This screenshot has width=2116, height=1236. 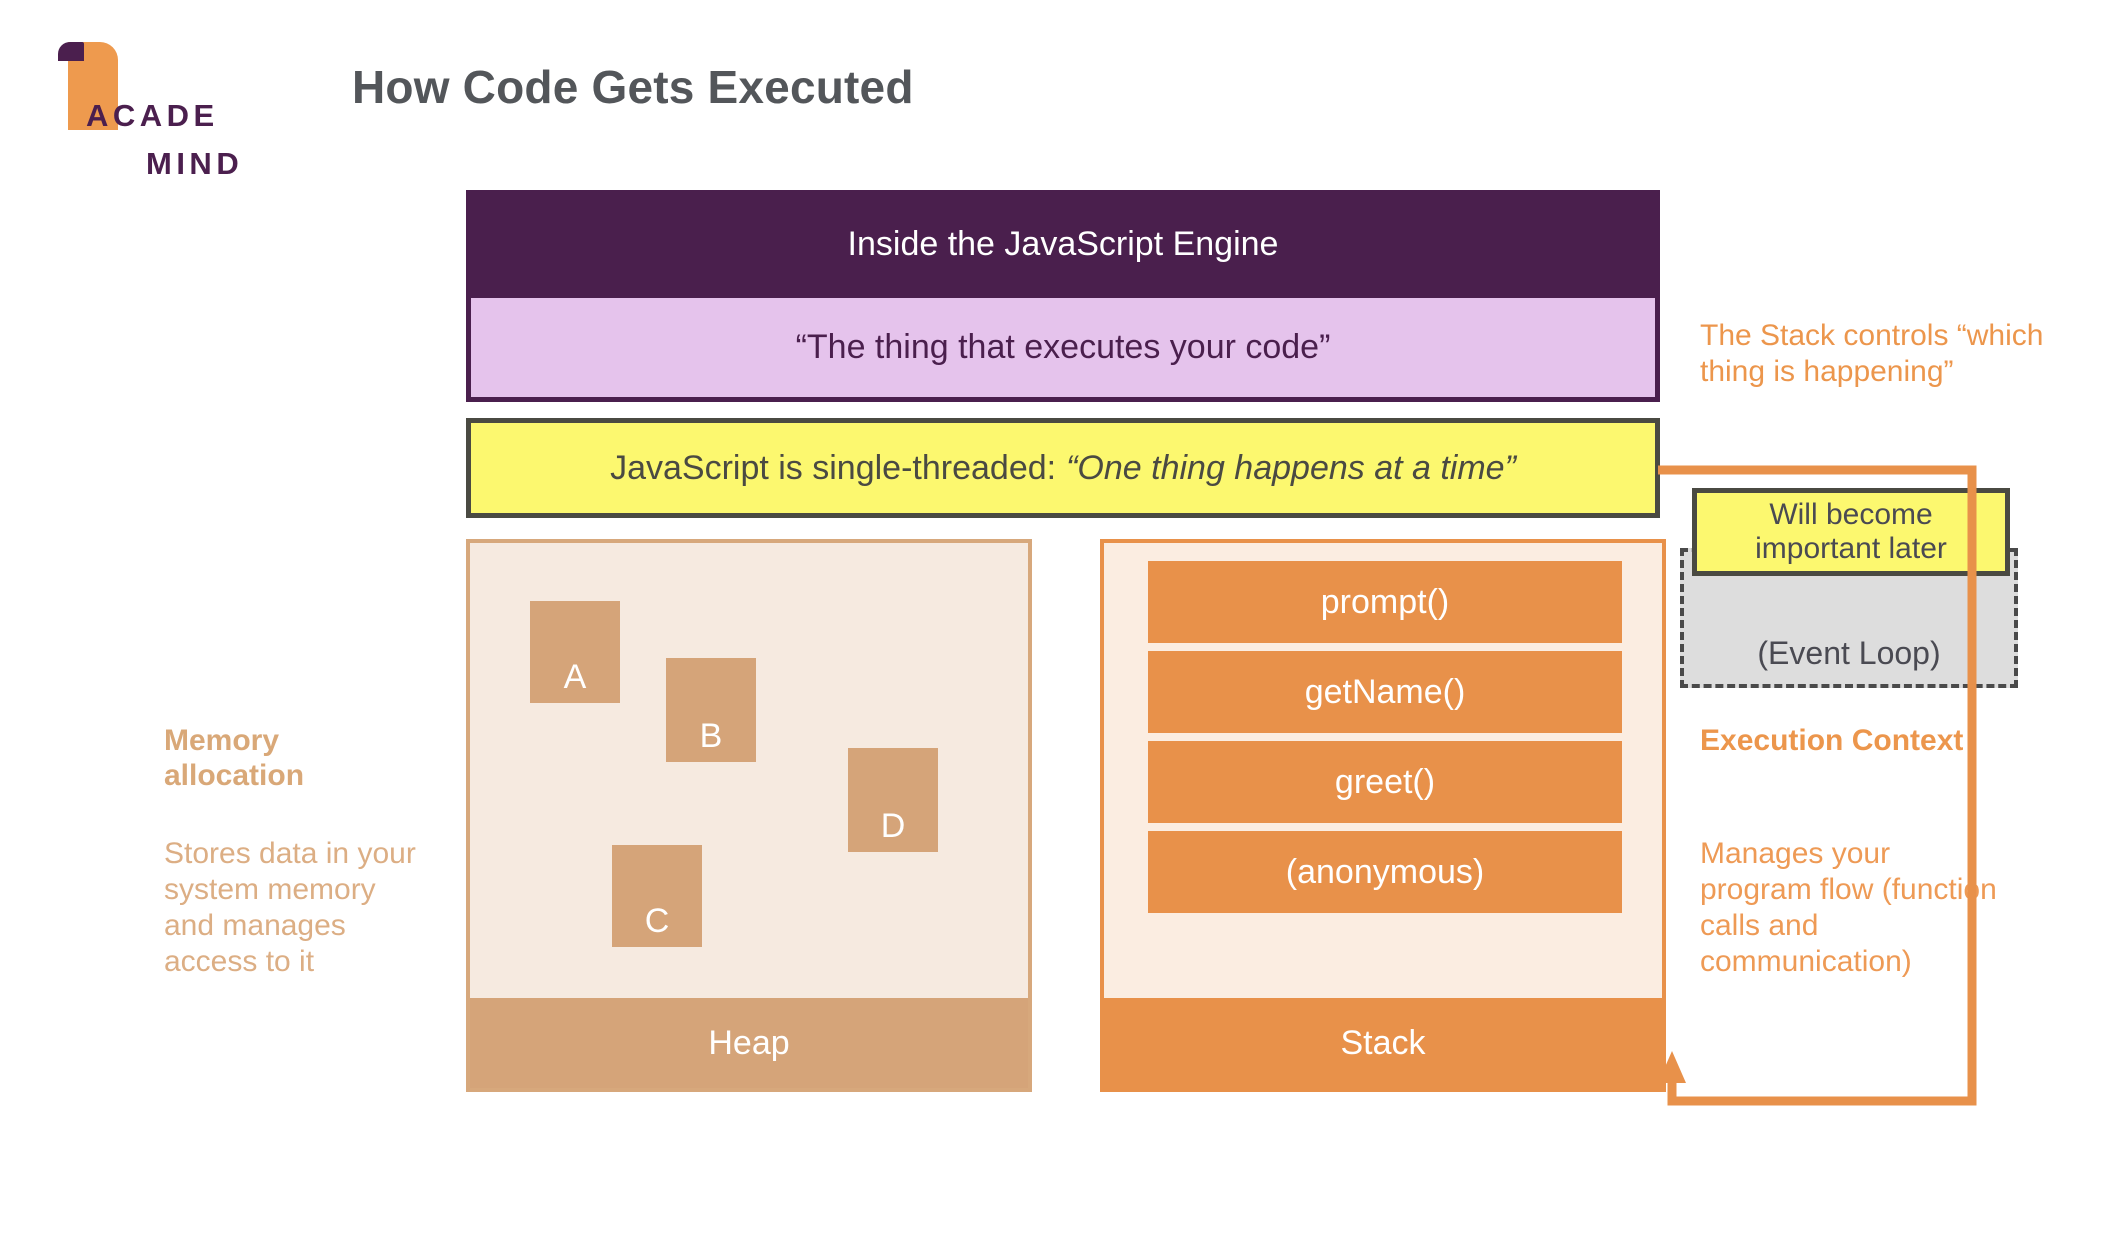 What do you see at coordinates (711, 736) in the screenshot?
I see `heap-block-label: B` at bounding box center [711, 736].